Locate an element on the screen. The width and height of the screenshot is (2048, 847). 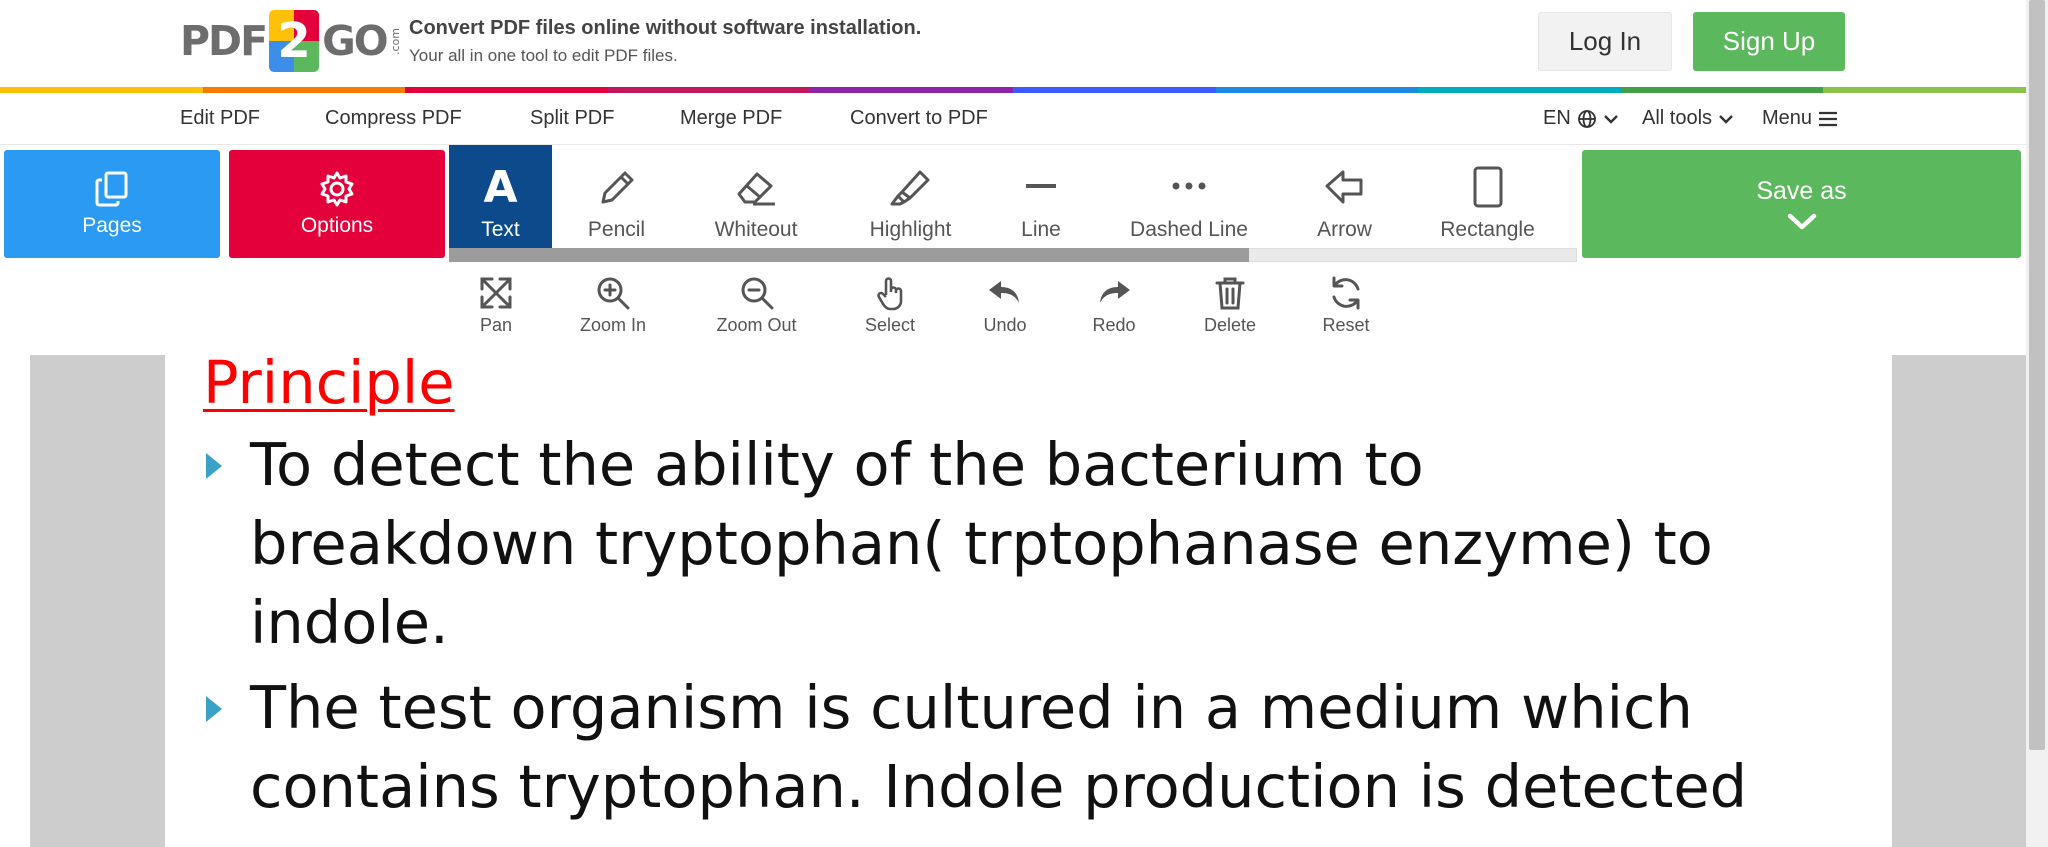
undo-label: Undo is located at coordinates (1005, 325).